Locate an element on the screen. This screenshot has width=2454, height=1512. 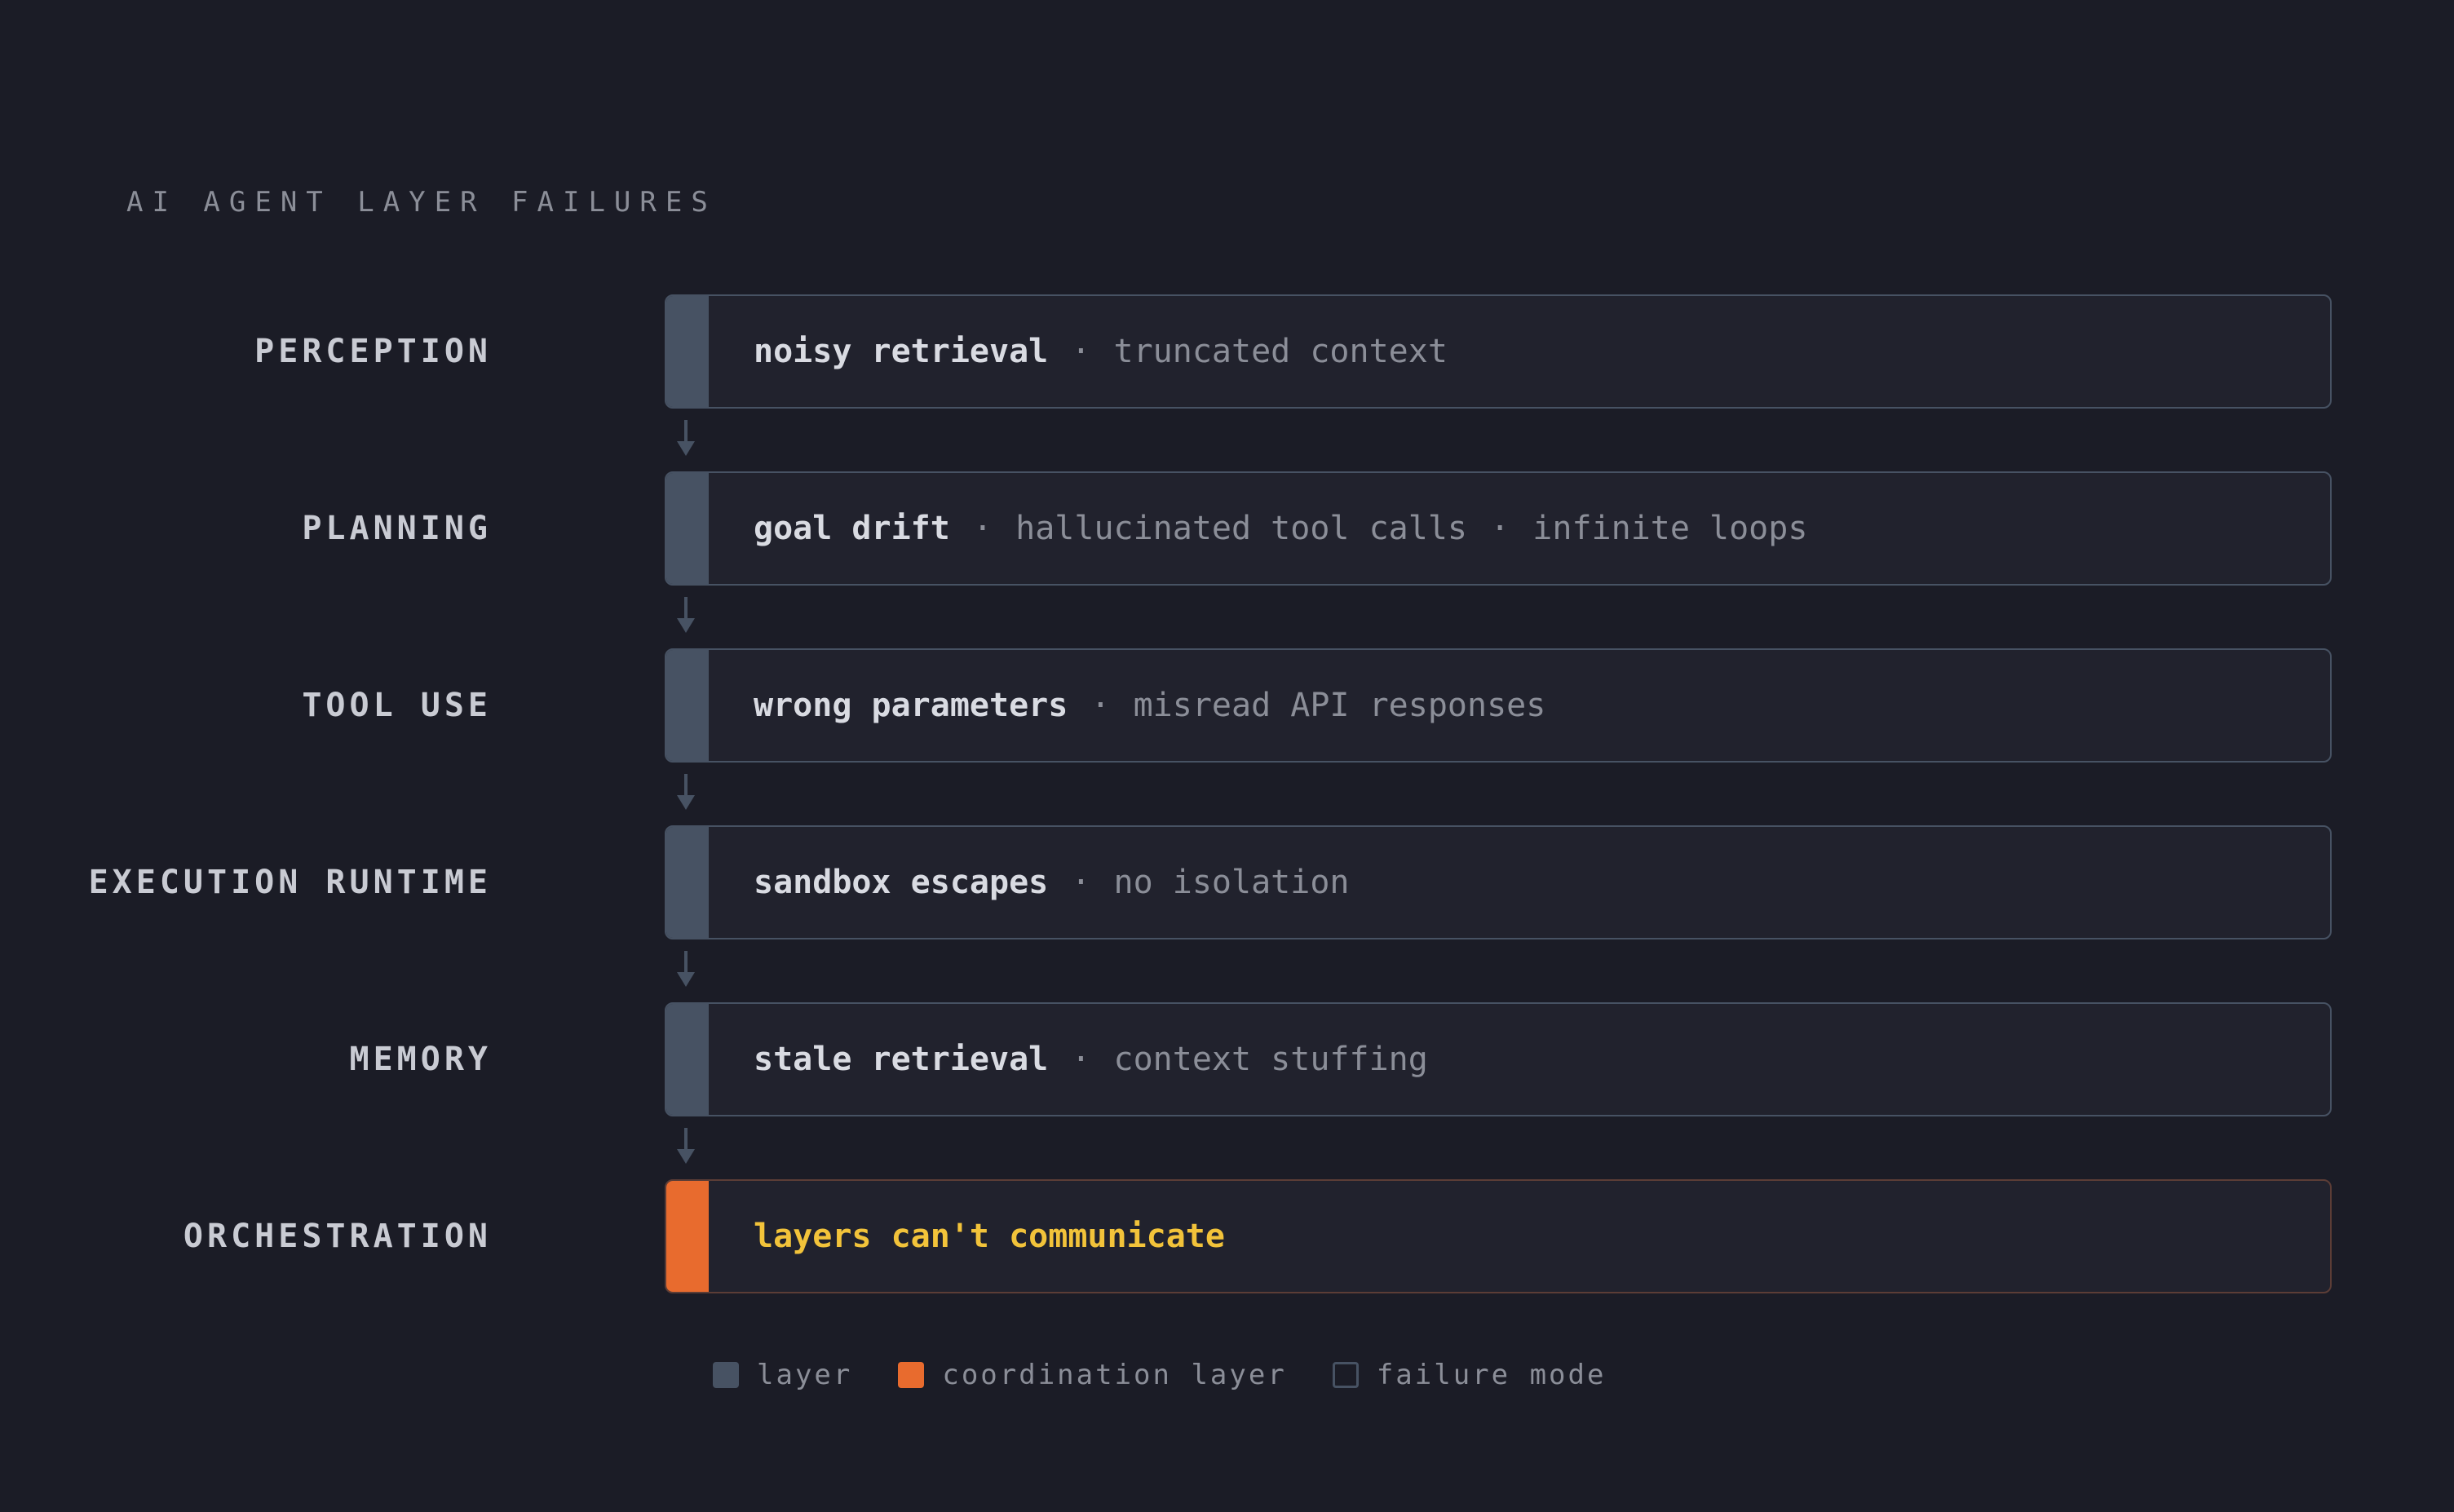
secondary-failure: no isolation is located at coordinates (1231, 883).